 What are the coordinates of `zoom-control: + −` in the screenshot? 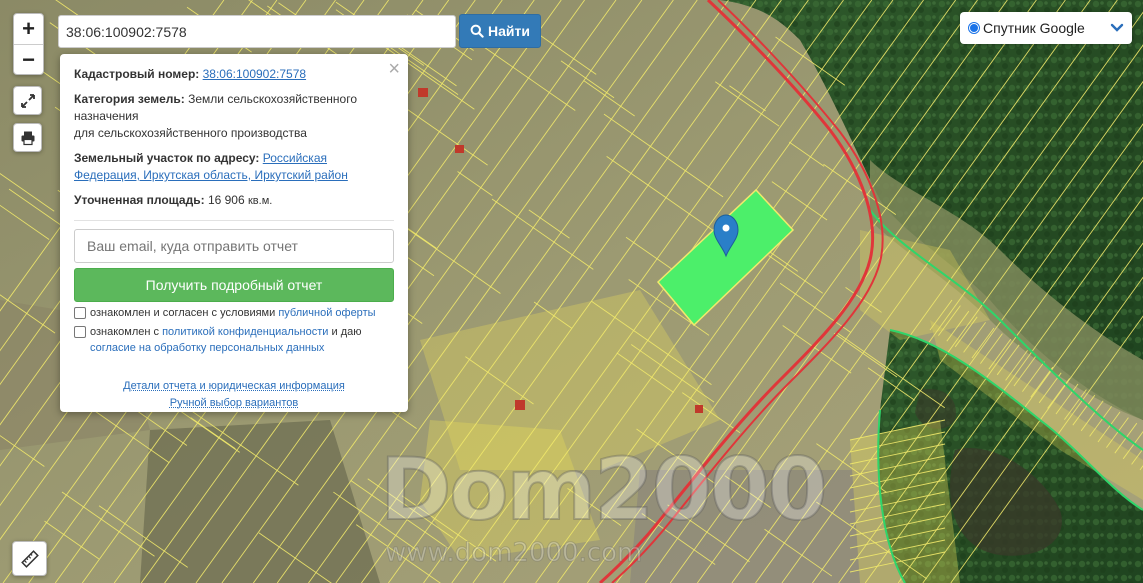 It's located at (28, 44).